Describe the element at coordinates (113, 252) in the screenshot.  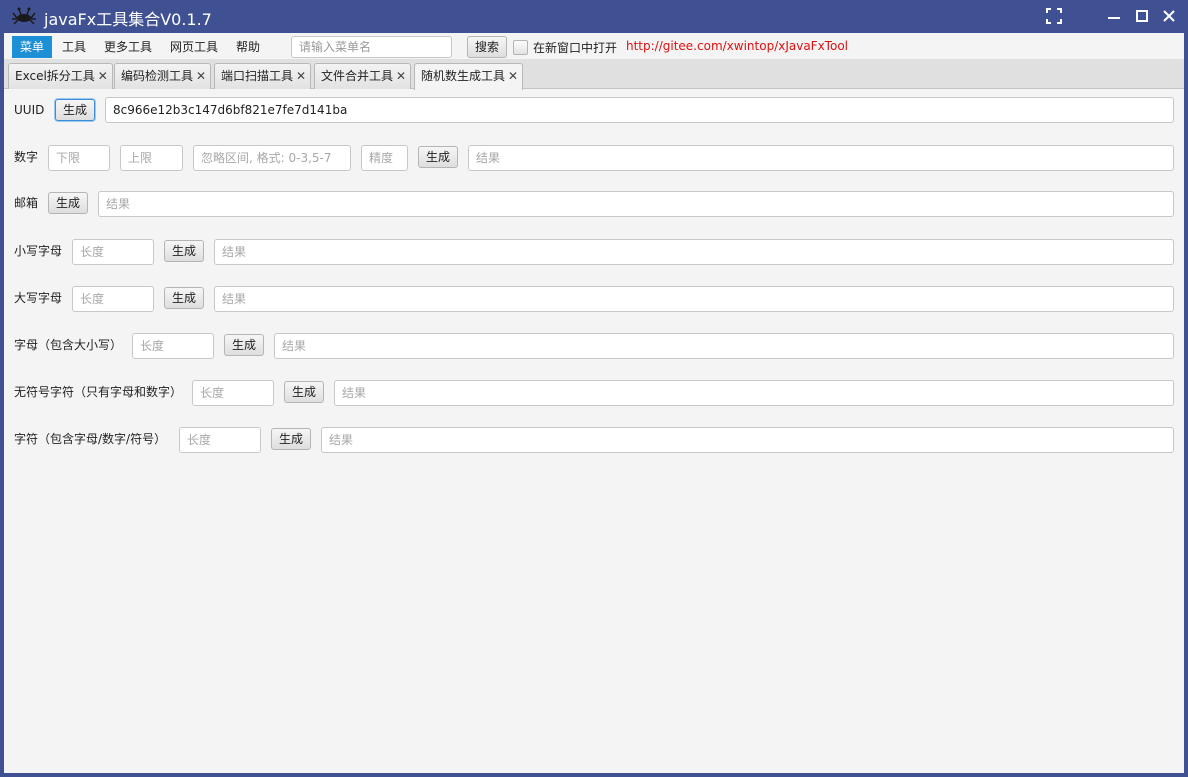
I see `lowercase-length-input` at that location.